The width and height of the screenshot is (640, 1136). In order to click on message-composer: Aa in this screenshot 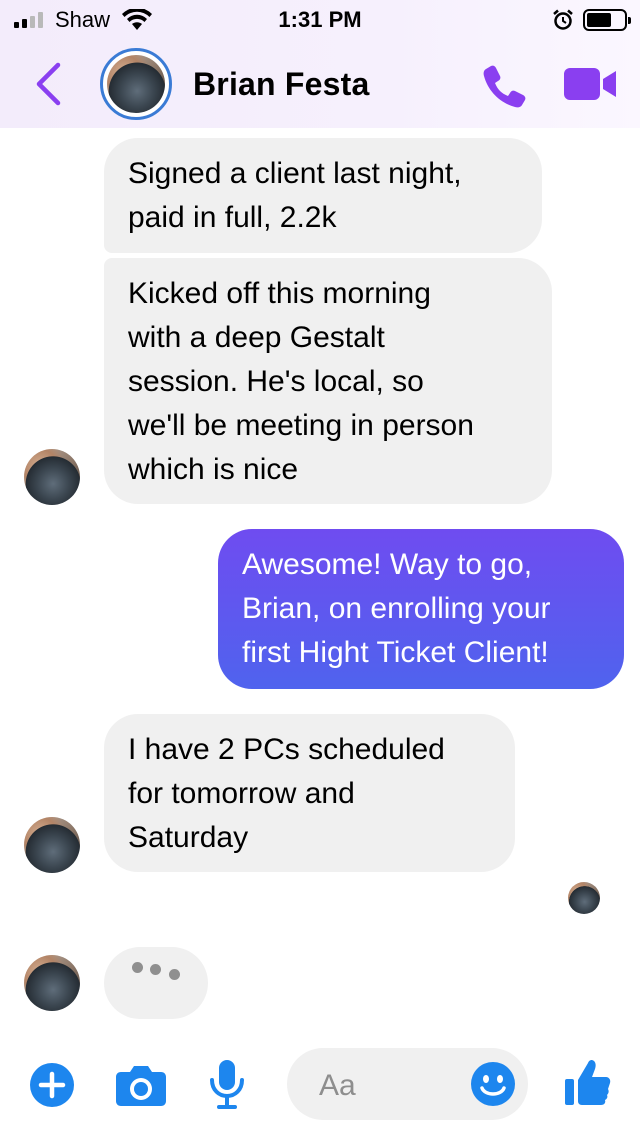, I will do `click(320, 1088)`.